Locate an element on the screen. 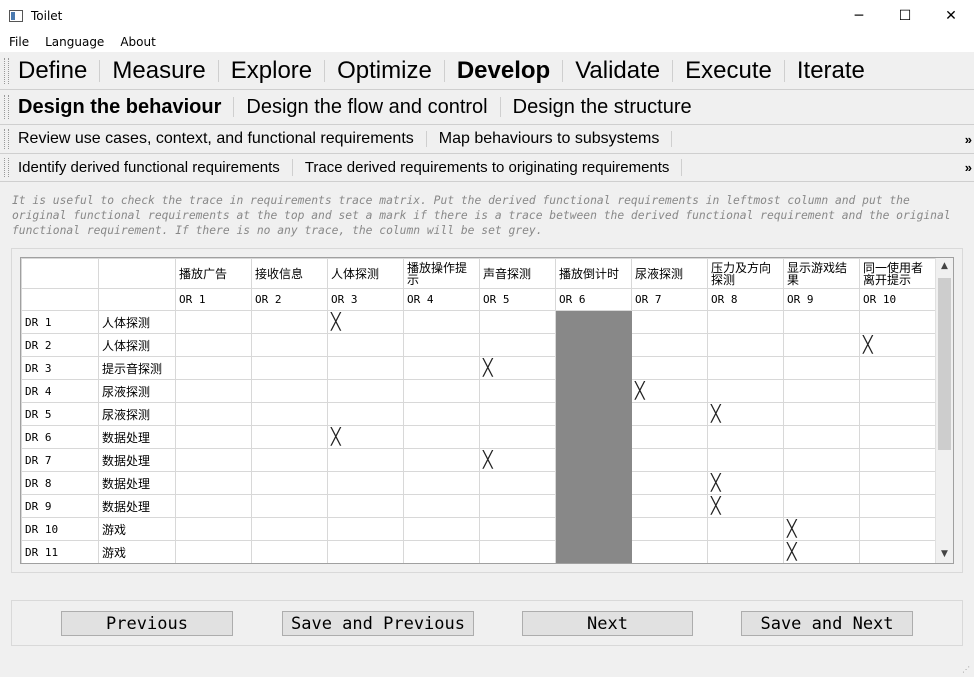 Image resolution: width=974 pixels, height=677 pixels. resize-grip-icon: ⋰ is located at coordinates (967, 670).